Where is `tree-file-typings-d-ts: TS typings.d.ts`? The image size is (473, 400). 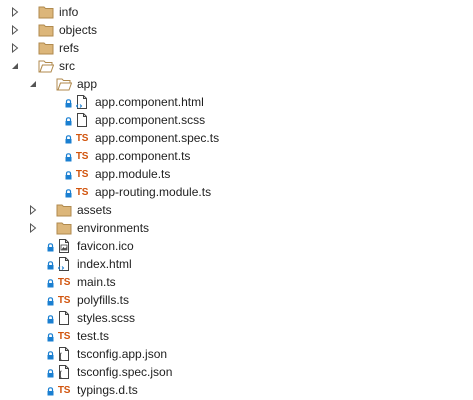
tree-file-typings-d-ts: TS typings.d.ts is located at coordinates (236, 390).